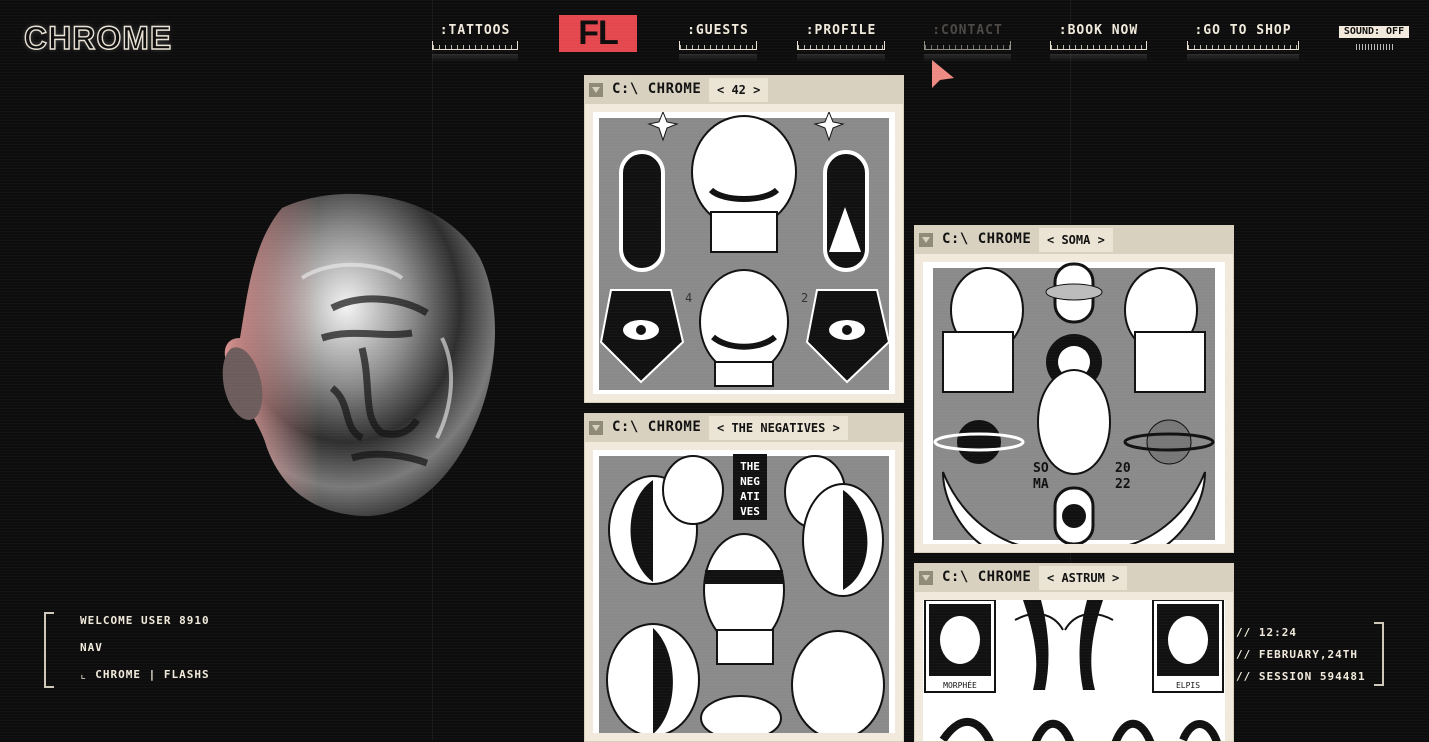 The width and height of the screenshot is (1429, 742). I want to click on nav-tattoos: :TATTOOS, so click(475, 42).